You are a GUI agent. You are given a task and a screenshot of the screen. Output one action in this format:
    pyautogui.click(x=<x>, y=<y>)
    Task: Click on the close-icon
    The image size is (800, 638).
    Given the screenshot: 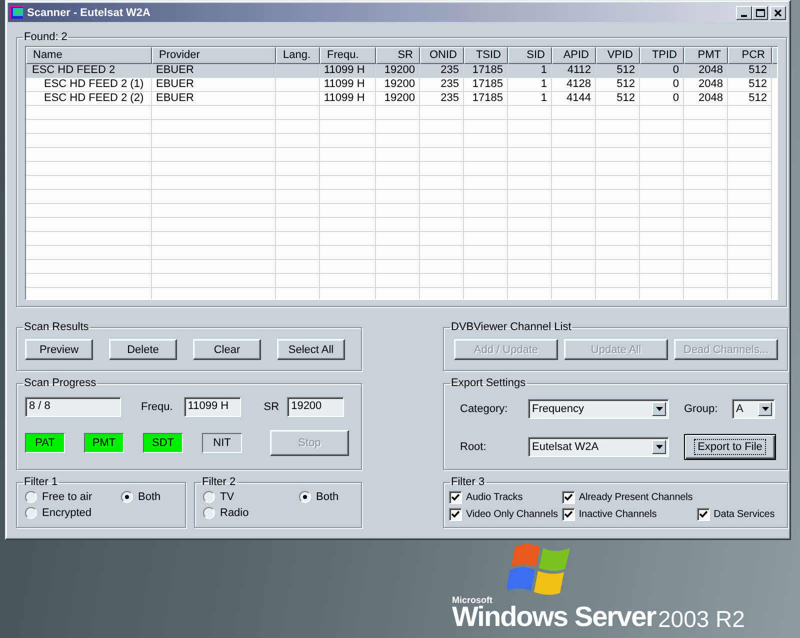 What is the action you would take?
    pyautogui.click(x=778, y=12)
    